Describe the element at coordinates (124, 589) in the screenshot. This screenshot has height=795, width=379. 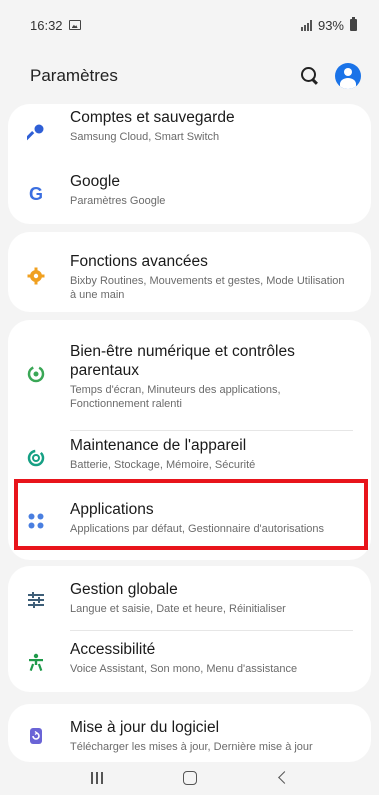
I see `settings-item-title: Gestion globale` at that location.